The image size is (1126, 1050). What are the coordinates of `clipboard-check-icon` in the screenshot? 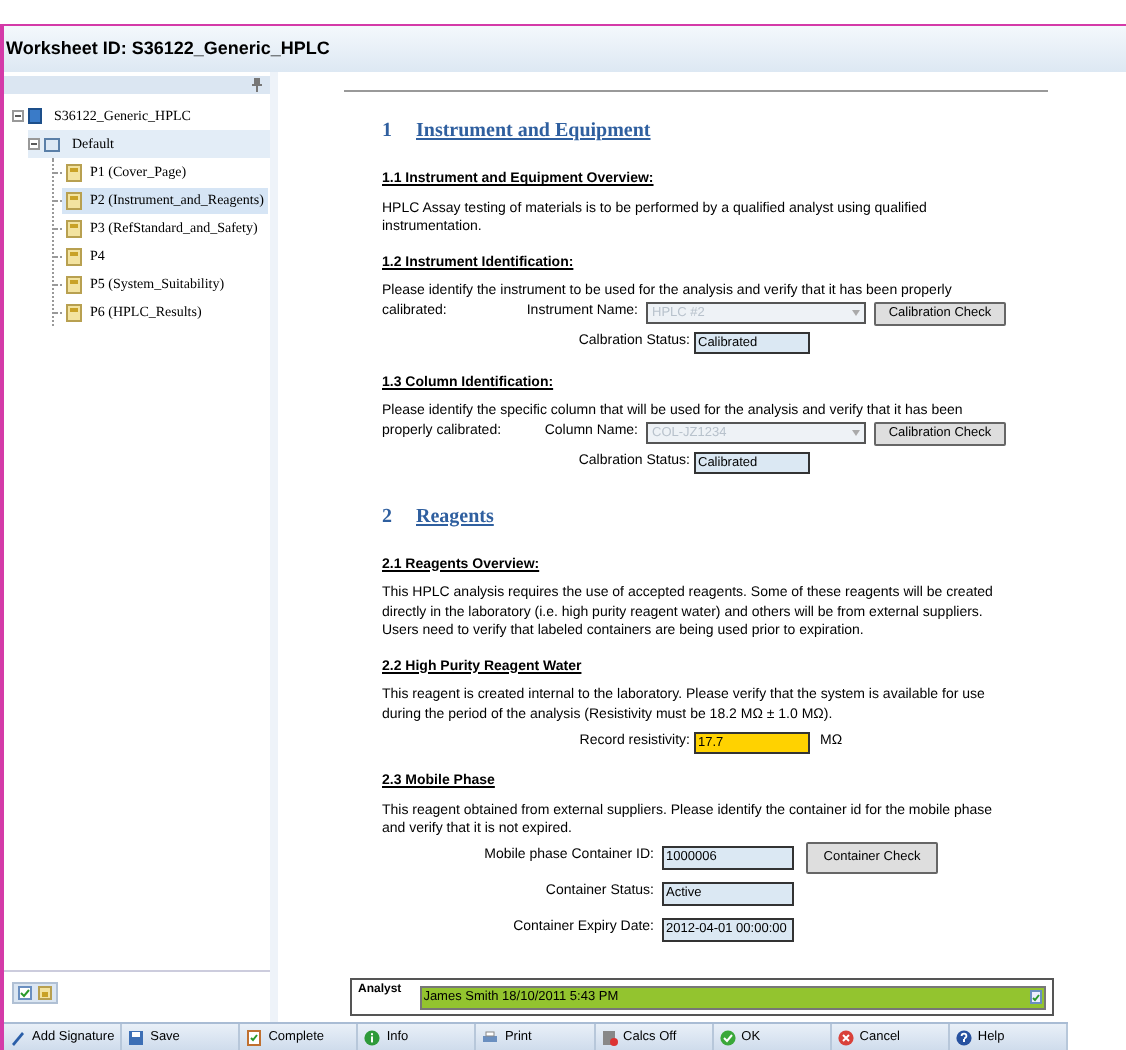 It's located at (254, 1037).